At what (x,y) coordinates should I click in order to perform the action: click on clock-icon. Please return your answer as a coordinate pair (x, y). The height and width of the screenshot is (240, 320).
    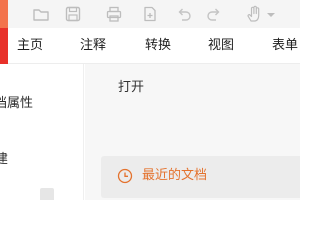
    Looking at the image, I should click on (125, 176).